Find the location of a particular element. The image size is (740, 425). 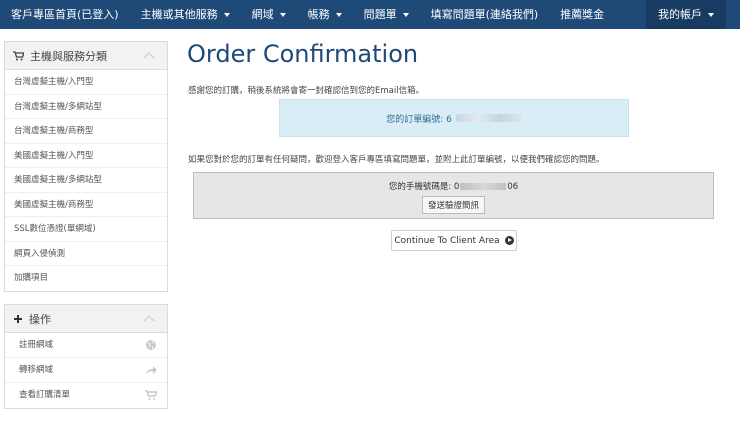

view-cart-label: 查看訂購清單 is located at coordinates (45, 395).